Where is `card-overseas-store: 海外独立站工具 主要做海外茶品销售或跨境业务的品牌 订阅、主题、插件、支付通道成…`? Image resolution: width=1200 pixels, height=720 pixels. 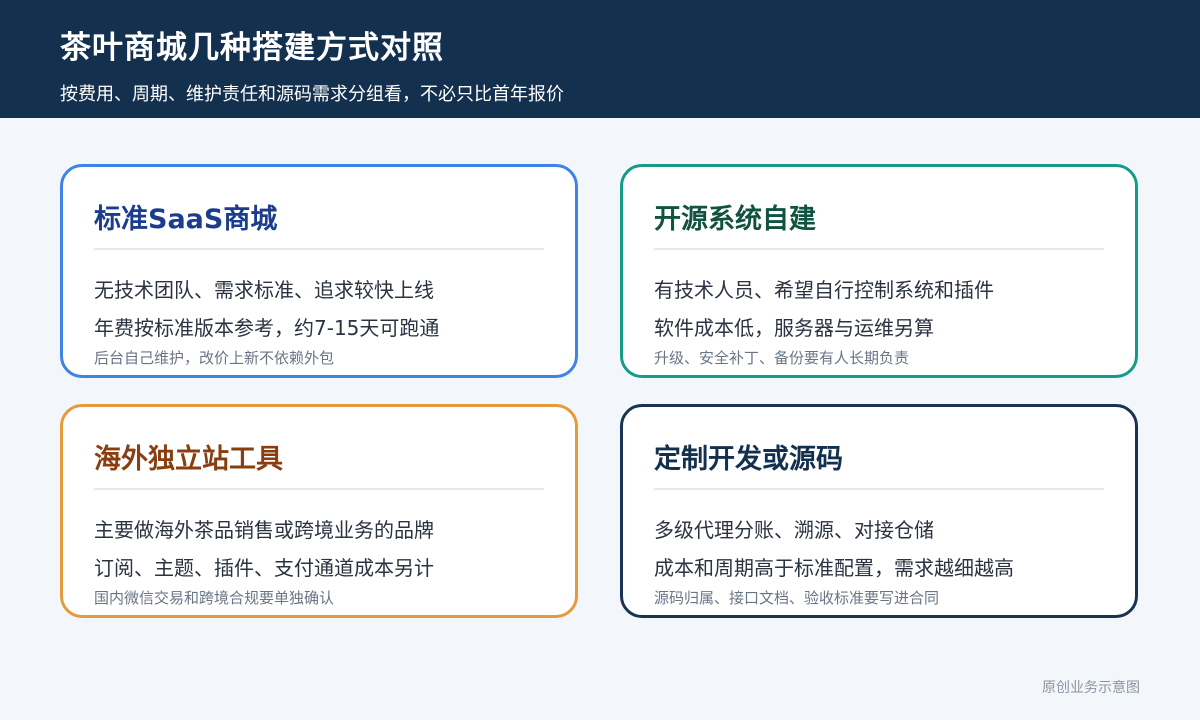
card-overseas-store: 海外独立站工具 主要做海外茶品销售或跨境业务的品牌 订阅、主题、插件、支付通道成… is located at coordinates (319, 511).